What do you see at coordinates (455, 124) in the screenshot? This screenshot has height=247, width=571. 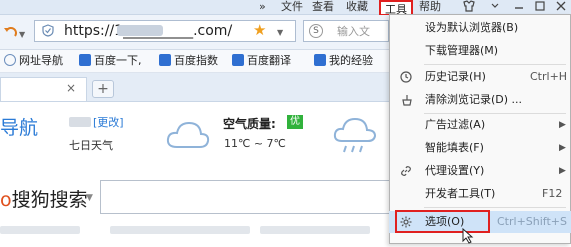 I see `menu-item-label: 广告过滤(A)` at bounding box center [455, 124].